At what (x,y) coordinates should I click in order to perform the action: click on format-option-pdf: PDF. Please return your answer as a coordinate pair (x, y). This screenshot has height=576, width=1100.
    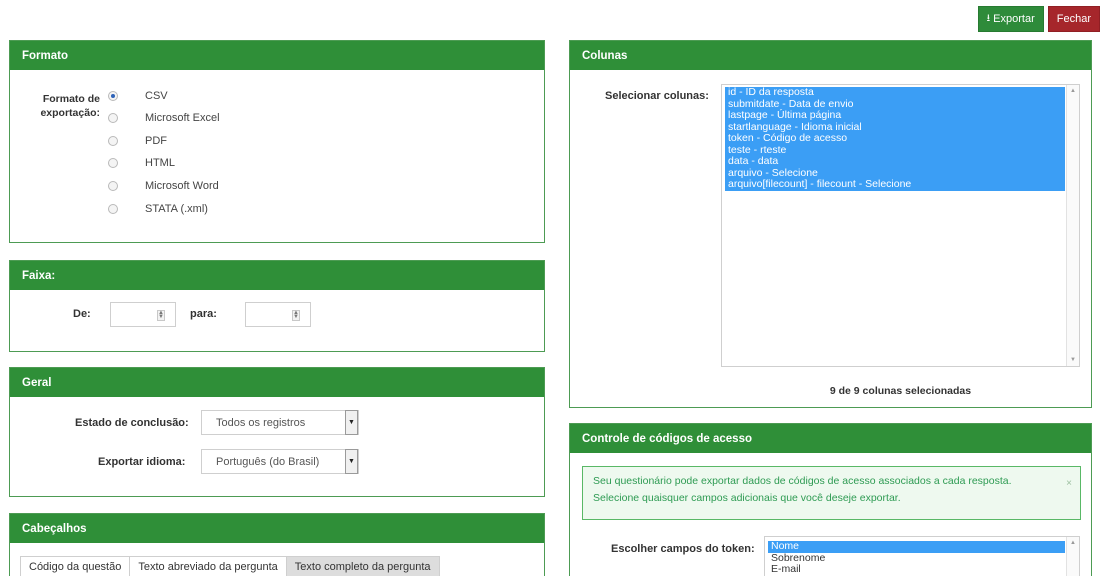
    Looking at the image, I should click on (137, 141).